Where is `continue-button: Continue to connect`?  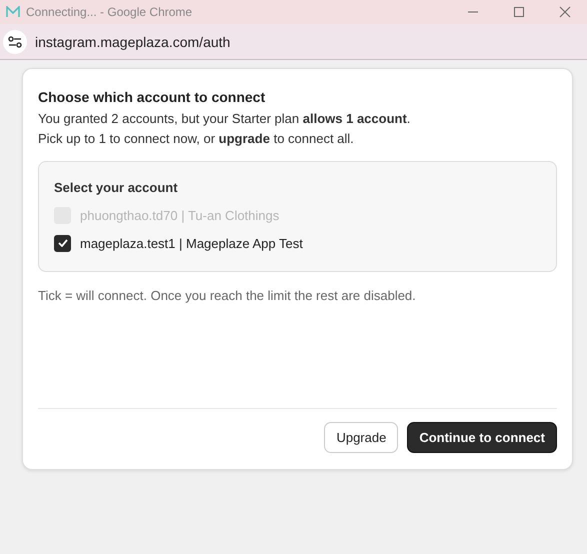 continue-button: Continue to connect is located at coordinates (482, 437).